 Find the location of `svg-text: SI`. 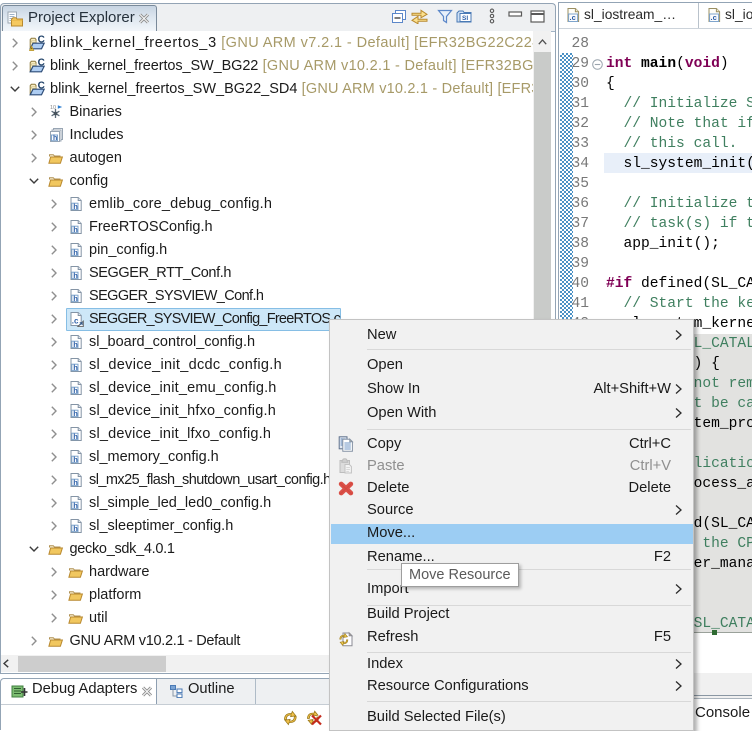

svg-text: SI is located at coordinates (465, 18).